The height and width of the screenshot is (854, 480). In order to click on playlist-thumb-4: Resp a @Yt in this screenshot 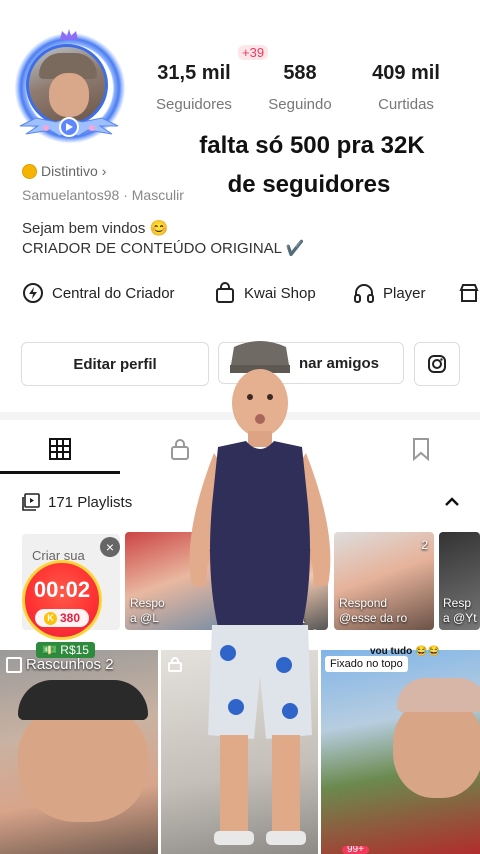, I will do `click(459, 581)`.